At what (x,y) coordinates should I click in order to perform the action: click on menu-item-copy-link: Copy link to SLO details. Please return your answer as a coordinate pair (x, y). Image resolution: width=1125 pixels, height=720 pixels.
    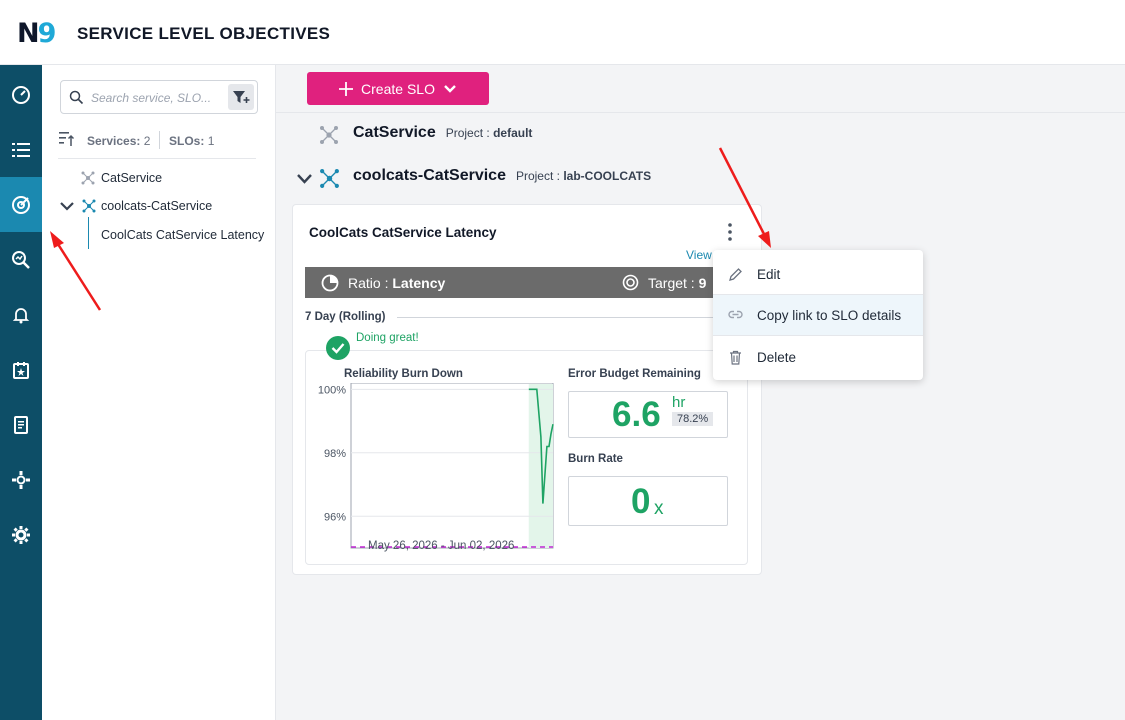
    Looking at the image, I should click on (818, 315).